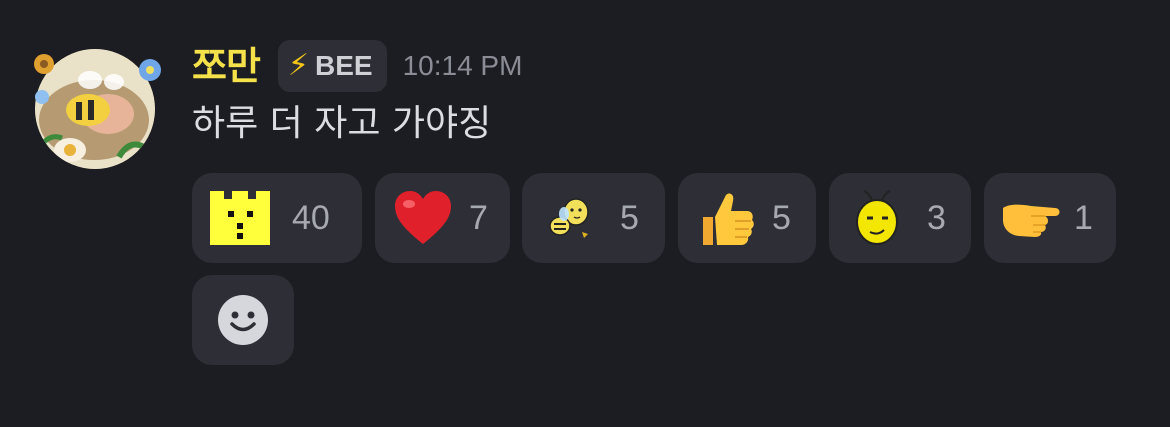 This screenshot has height=427, width=1170. What do you see at coordinates (240, 218) in the screenshot?
I see `yellow-castle-block-emoji` at bounding box center [240, 218].